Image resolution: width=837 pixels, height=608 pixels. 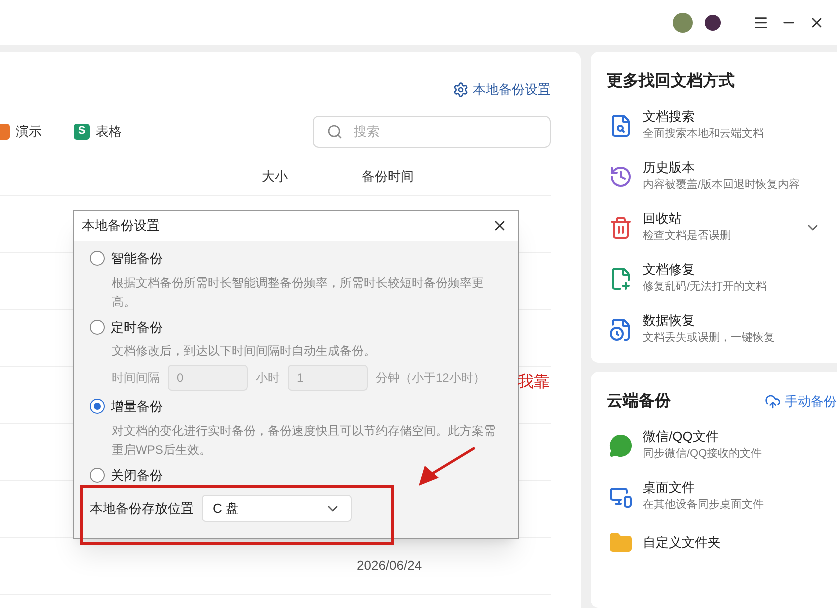 What do you see at coordinates (432, 132) in the screenshot?
I see `search-field: 搜索` at bounding box center [432, 132].